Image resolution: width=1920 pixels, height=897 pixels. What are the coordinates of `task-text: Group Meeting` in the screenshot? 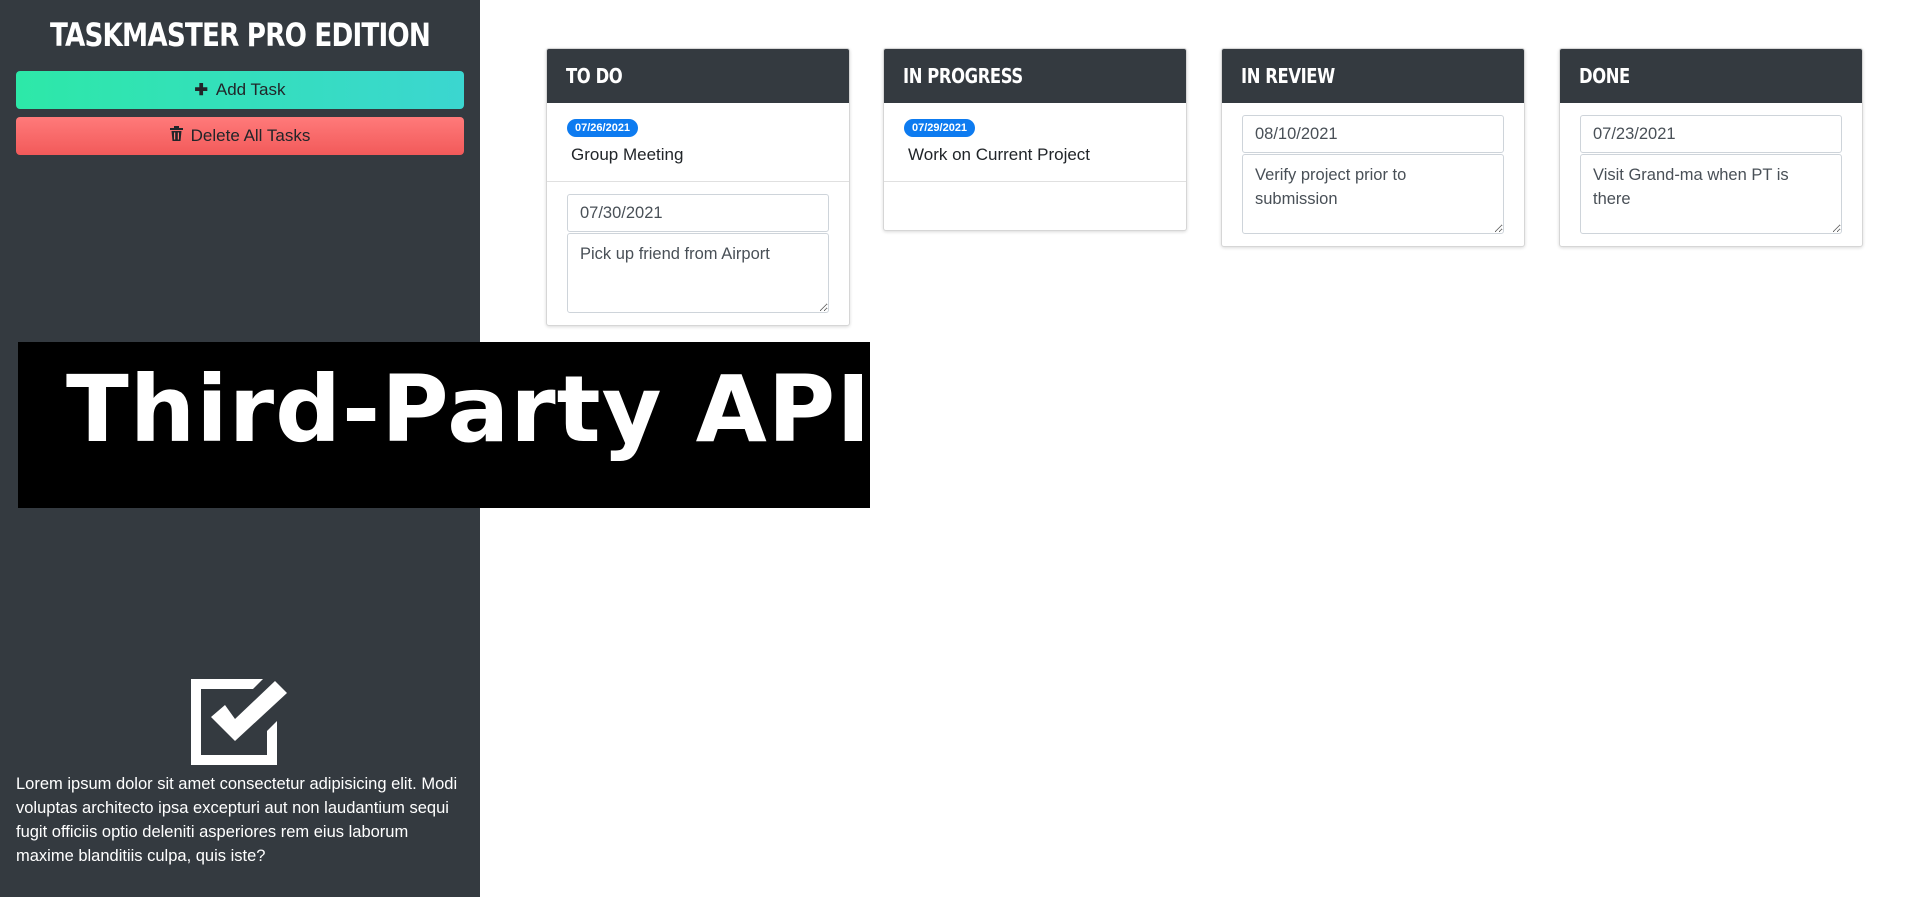 It's located at (627, 154).